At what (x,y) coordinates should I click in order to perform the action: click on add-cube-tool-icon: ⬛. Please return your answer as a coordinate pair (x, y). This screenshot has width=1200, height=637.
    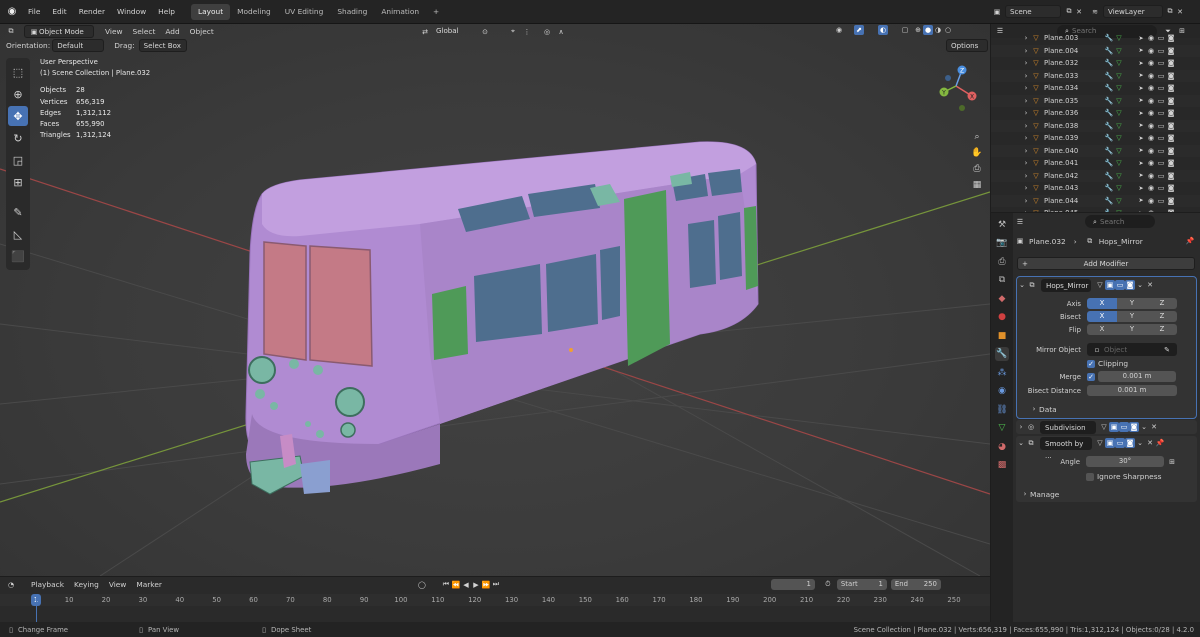
    Looking at the image, I should click on (18, 256).